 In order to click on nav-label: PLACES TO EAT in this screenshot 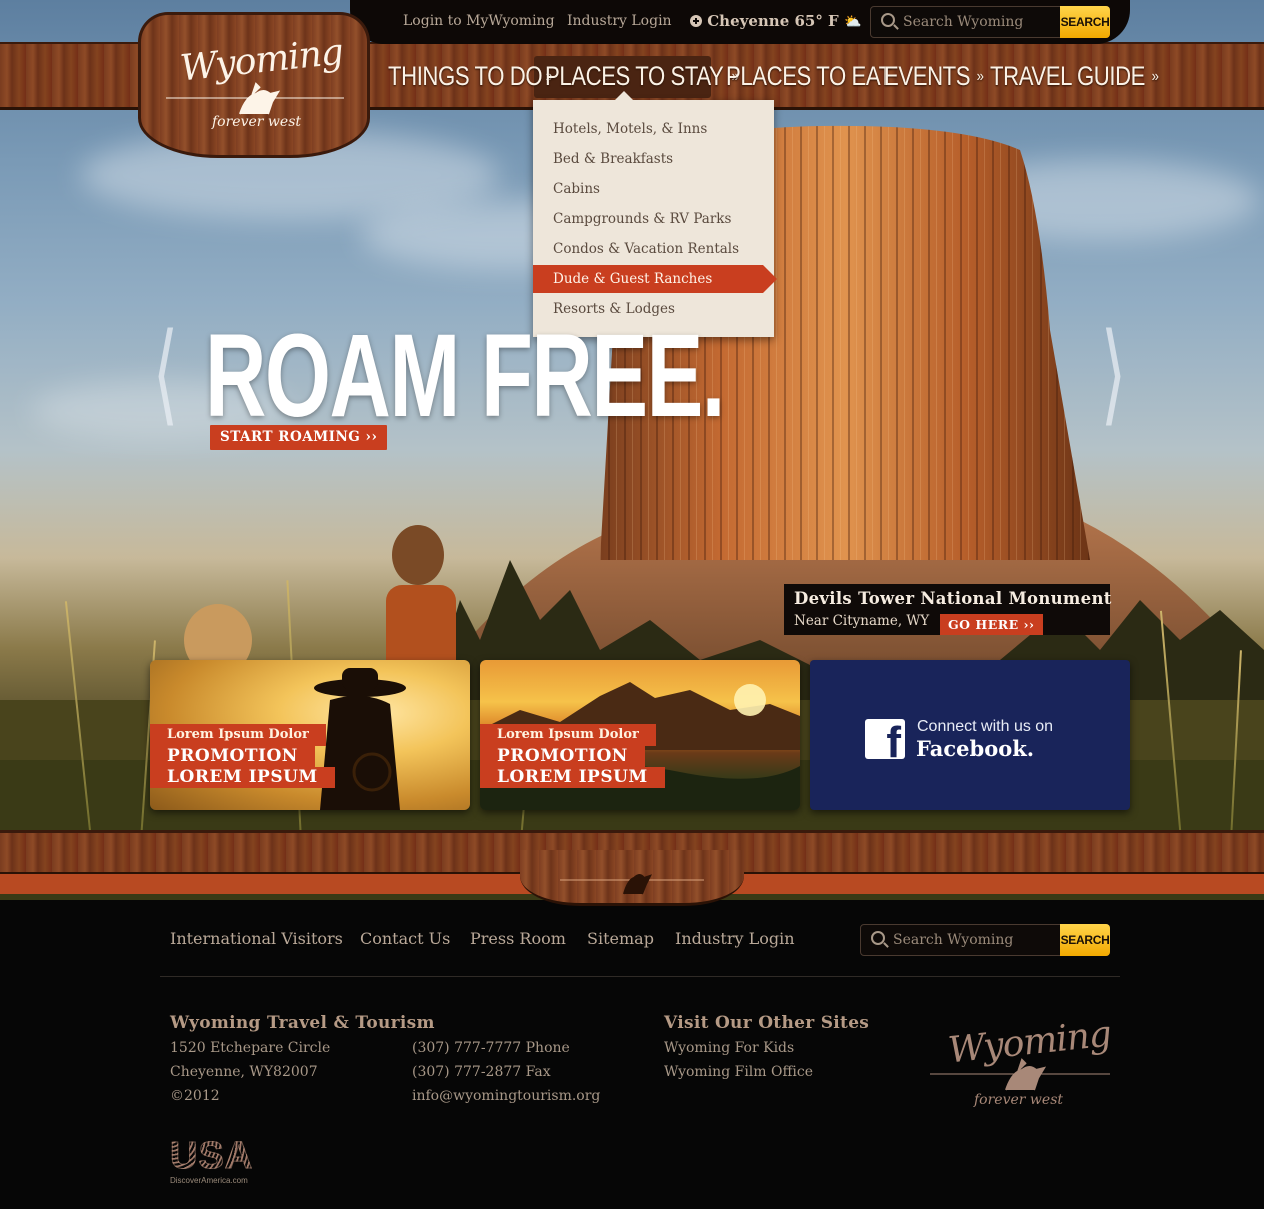, I will do `click(809, 76)`.